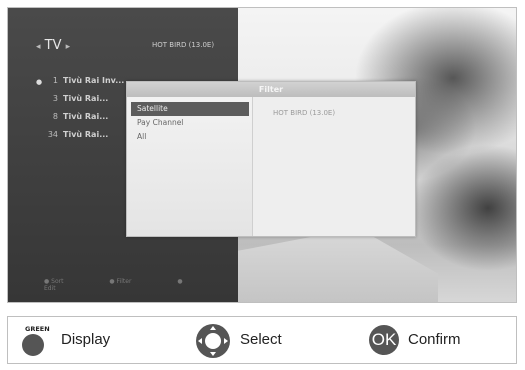  I want to click on filter-options-list: Satellite Pay Channel All, so click(190, 166).